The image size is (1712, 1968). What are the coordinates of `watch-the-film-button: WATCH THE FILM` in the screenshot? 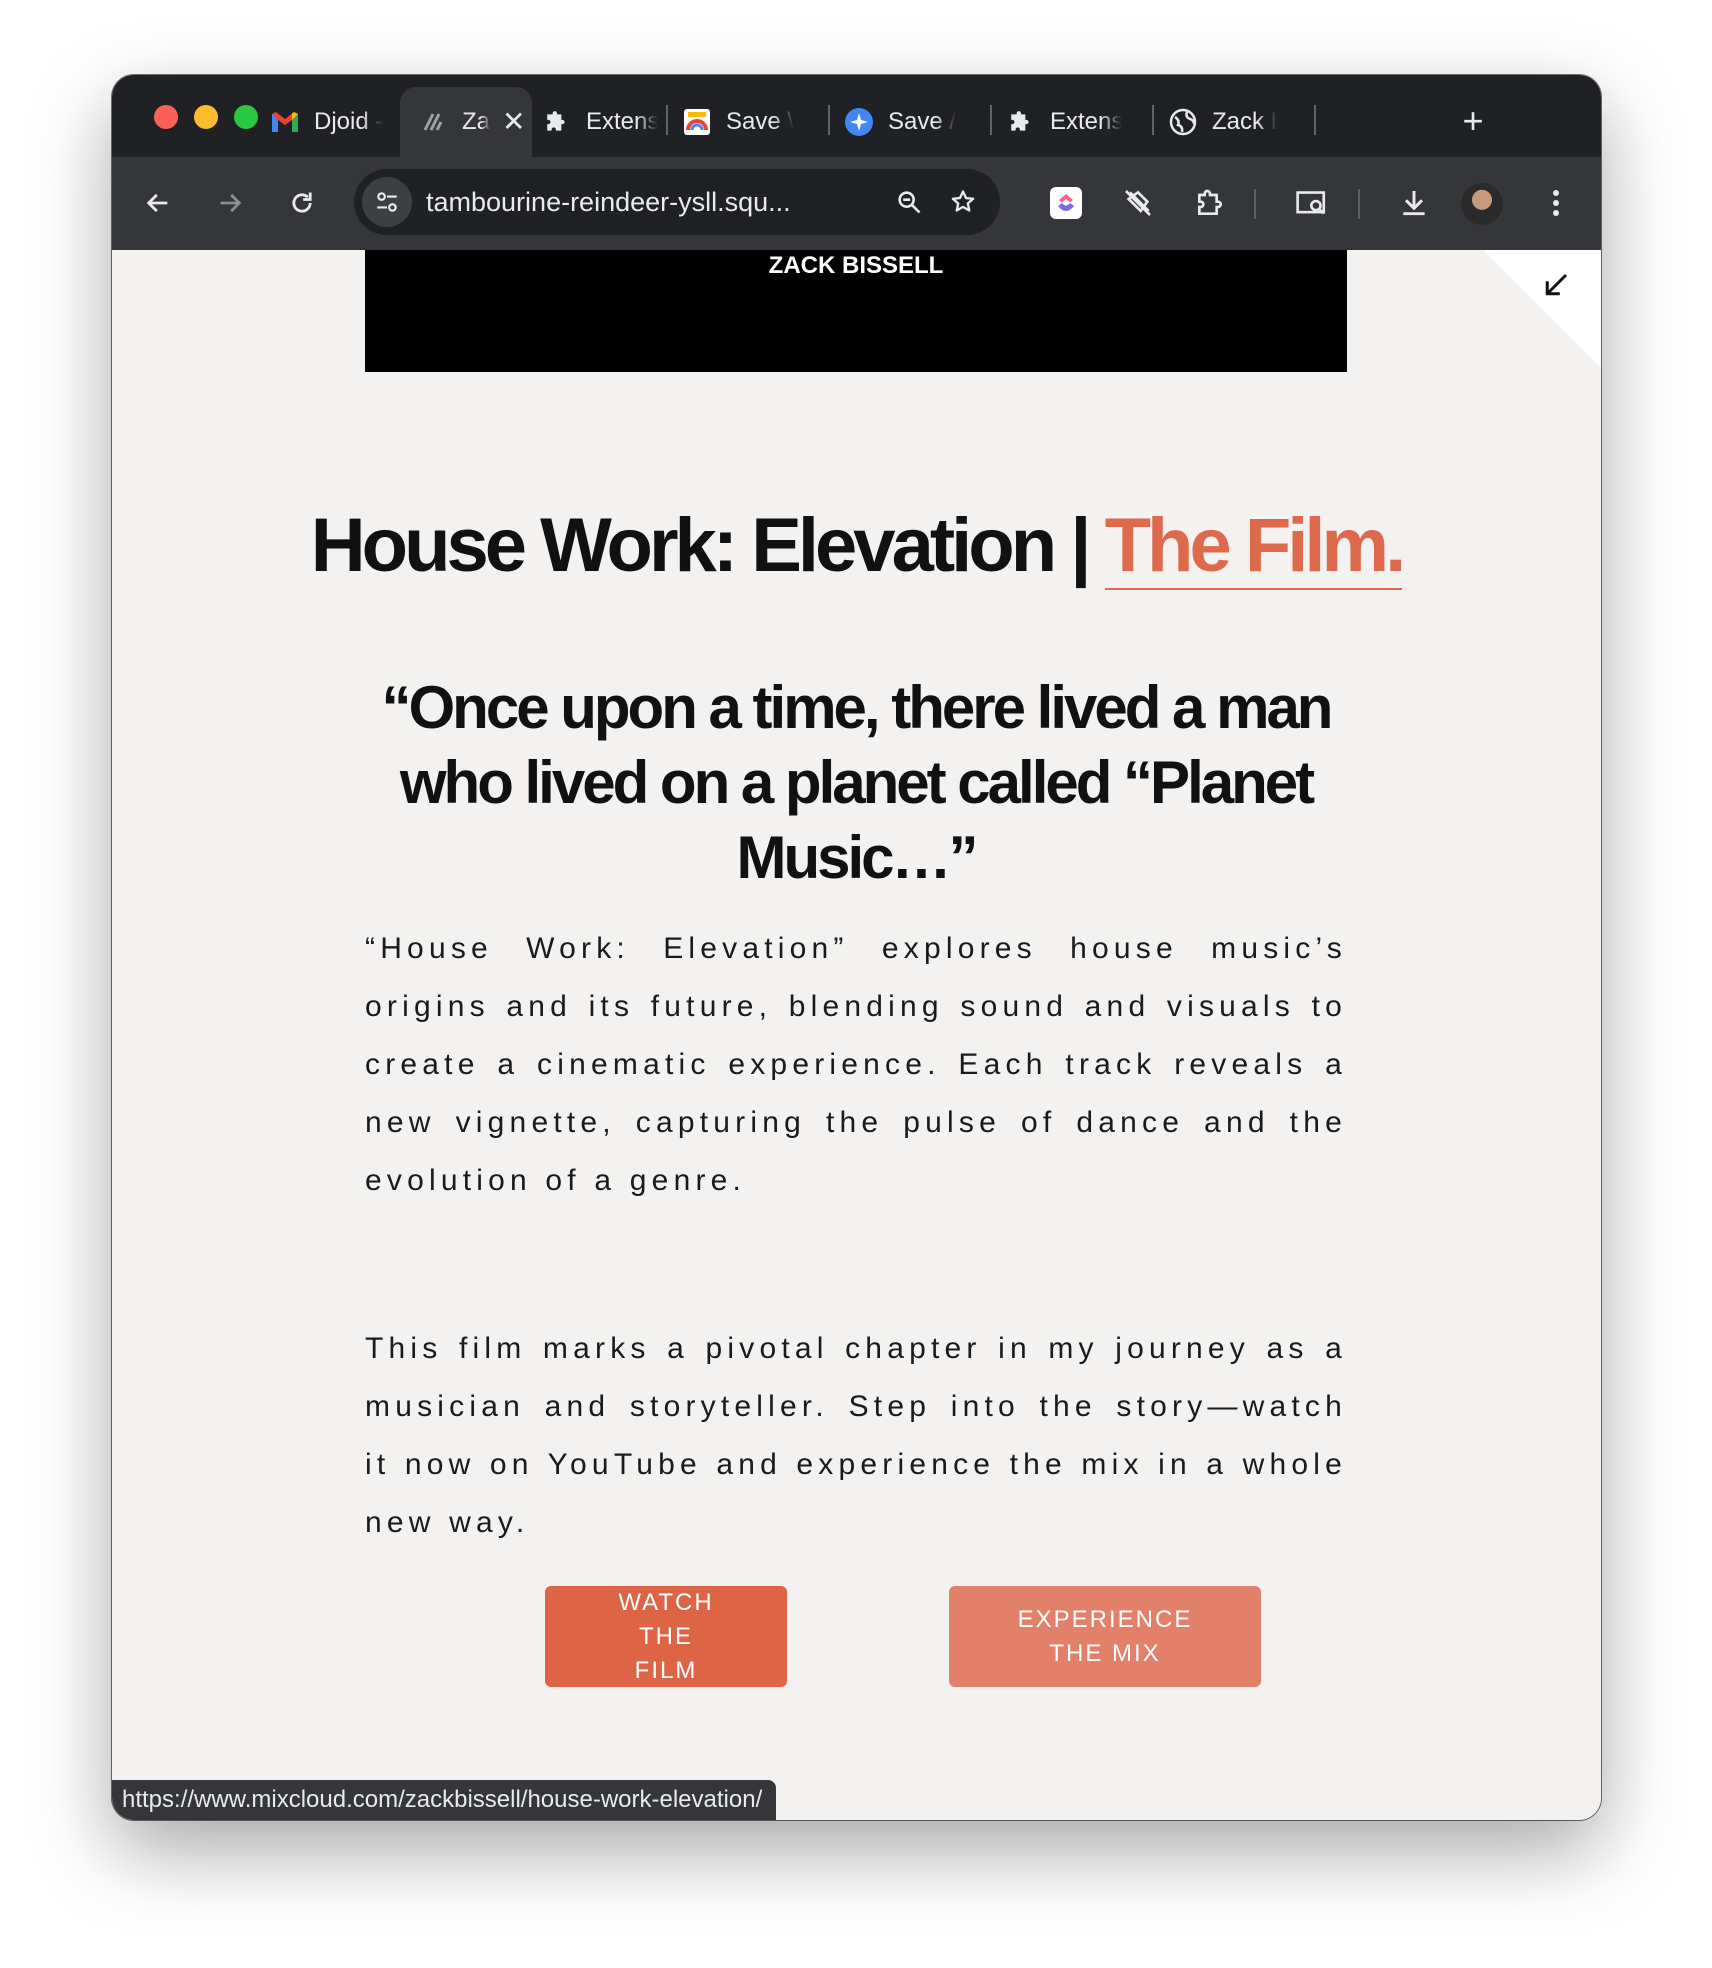 It's located at (666, 1636).